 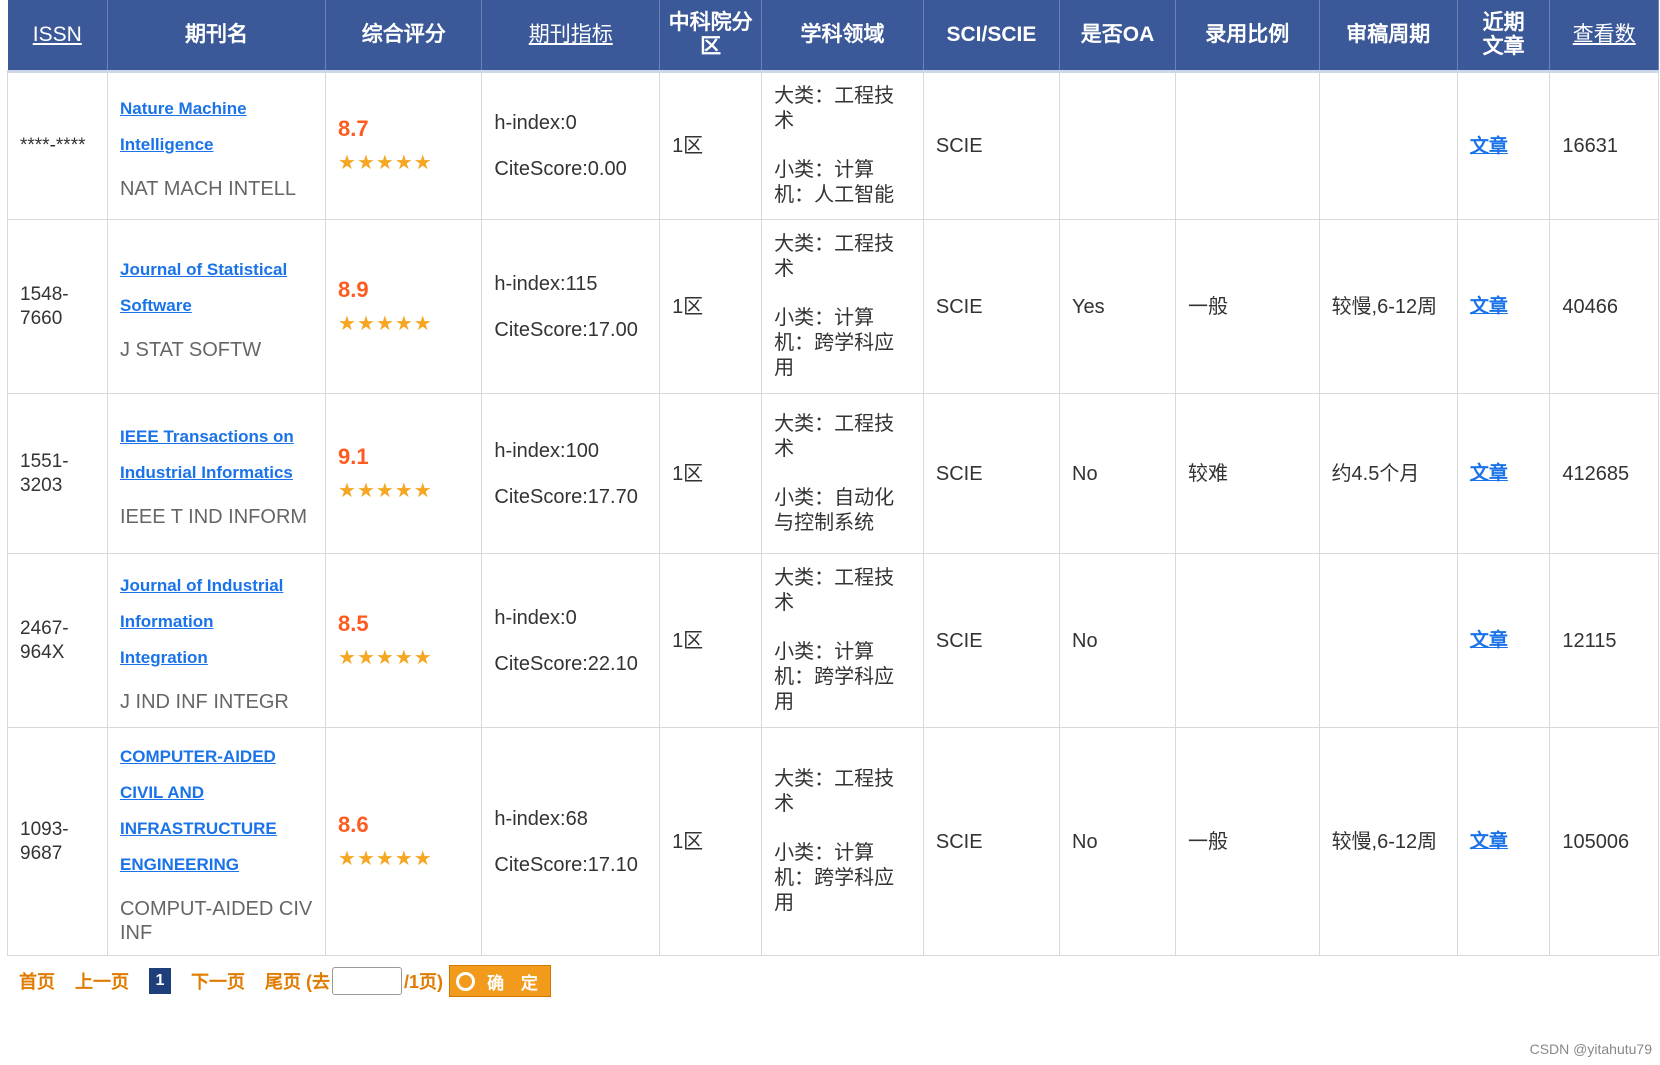 I want to click on circle-icon, so click(x=466, y=981).